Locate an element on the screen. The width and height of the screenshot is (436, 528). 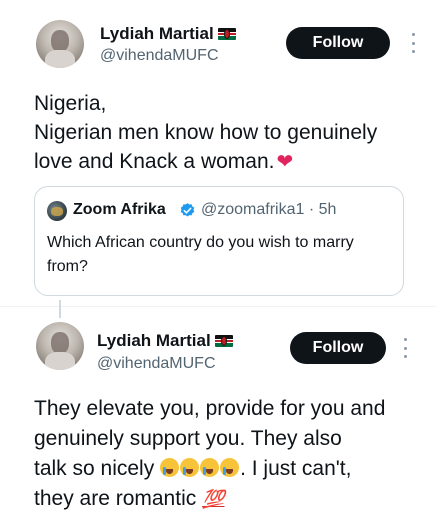
tweet-line: . I just can't, is located at coordinates (296, 468).